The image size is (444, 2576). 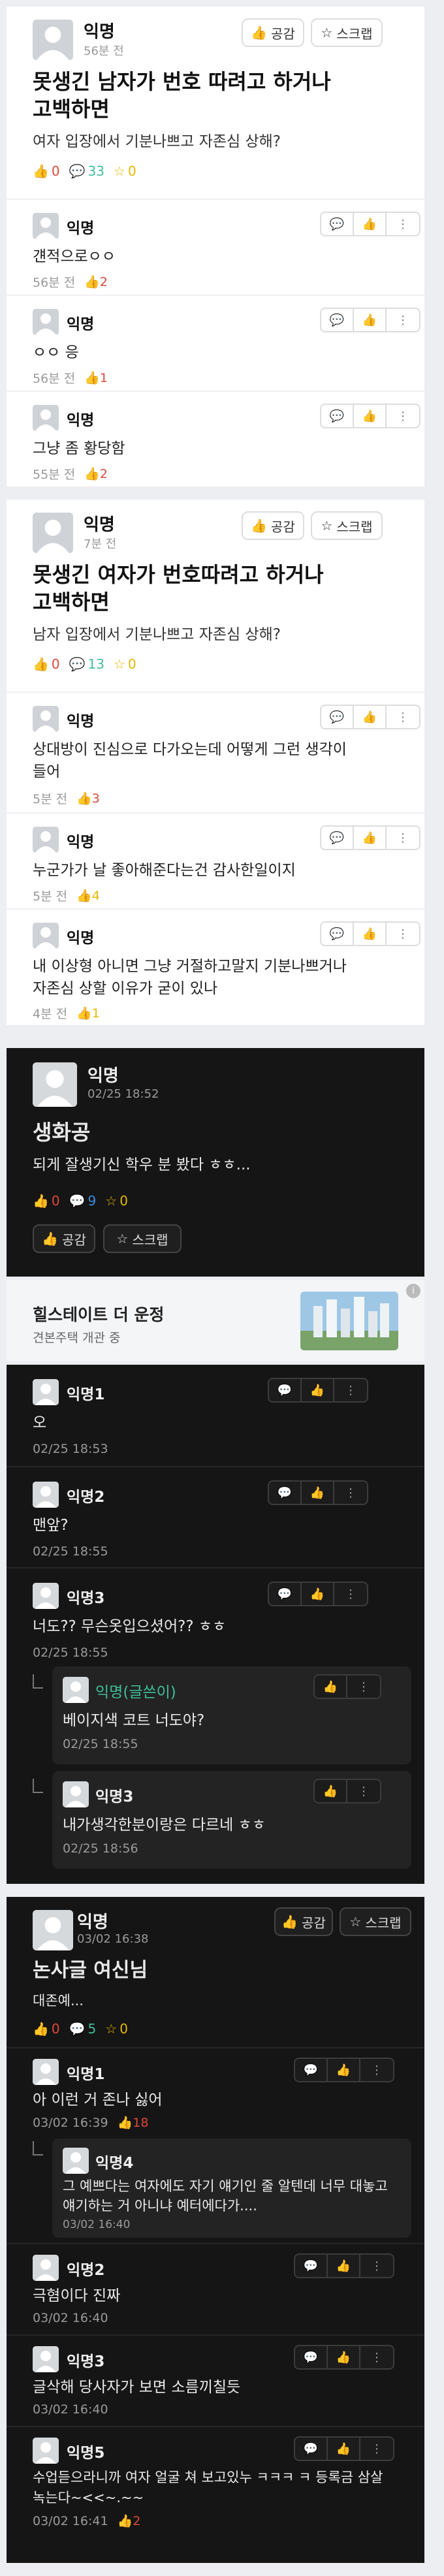 What do you see at coordinates (77, 2295) in the screenshot?
I see `comment-text: 극혐이다 진짜` at bounding box center [77, 2295].